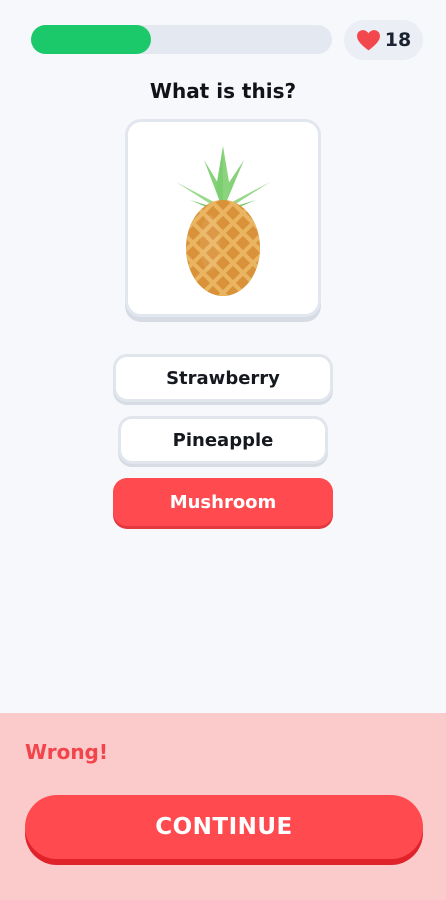 This screenshot has width=446, height=900. What do you see at coordinates (181, 39) in the screenshot?
I see `progress-bar` at bounding box center [181, 39].